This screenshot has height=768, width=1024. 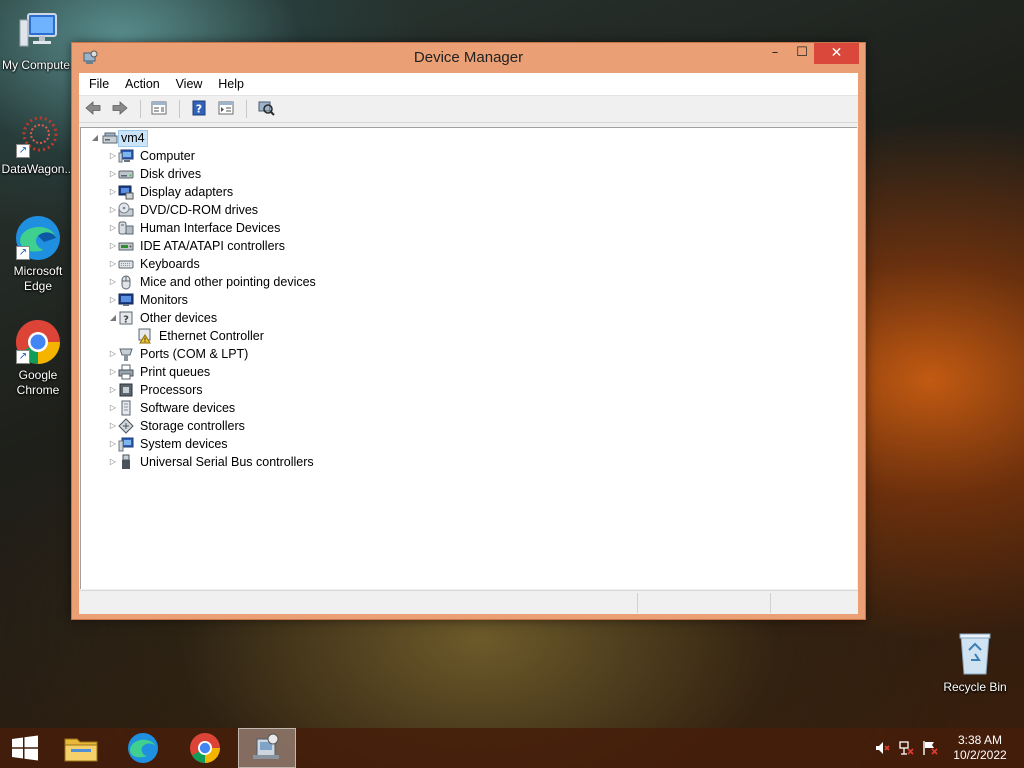 I want to click on help-button: ?, so click(x=199, y=109).